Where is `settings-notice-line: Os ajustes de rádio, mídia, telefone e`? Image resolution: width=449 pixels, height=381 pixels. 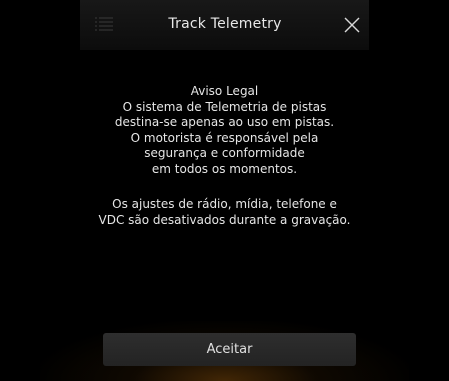 settings-notice-line: Os ajustes de rádio, mídia, telefone e is located at coordinates (224, 204).